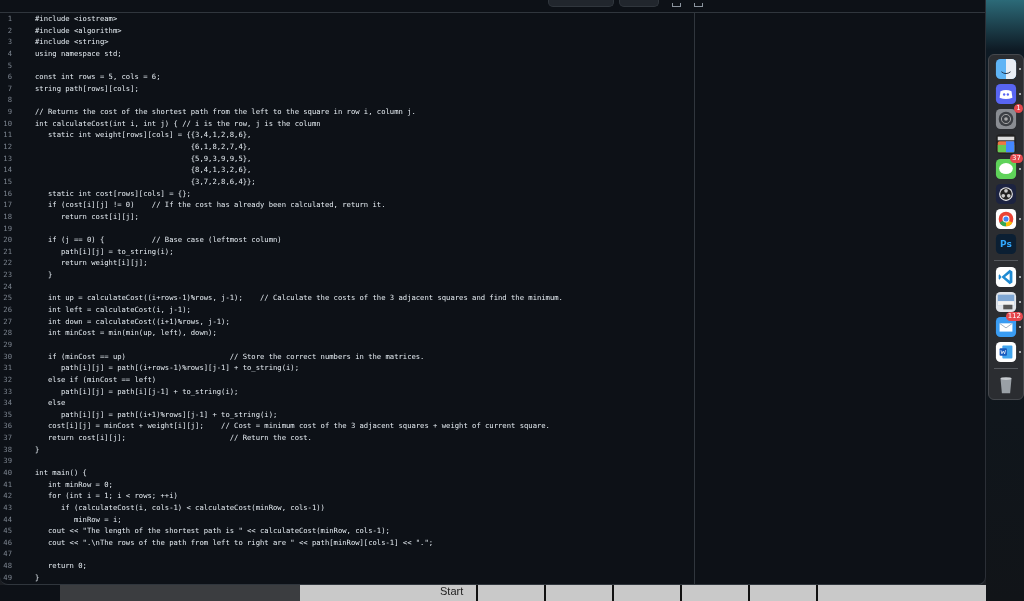  What do you see at coordinates (1006, 352) in the screenshot?
I see `document-icon` at bounding box center [1006, 352].